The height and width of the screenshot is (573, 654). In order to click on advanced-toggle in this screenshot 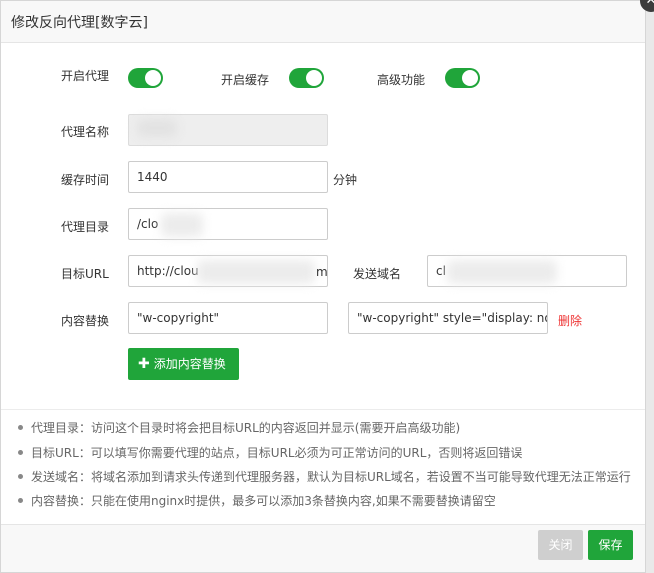, I will do `click(462, 78)`.